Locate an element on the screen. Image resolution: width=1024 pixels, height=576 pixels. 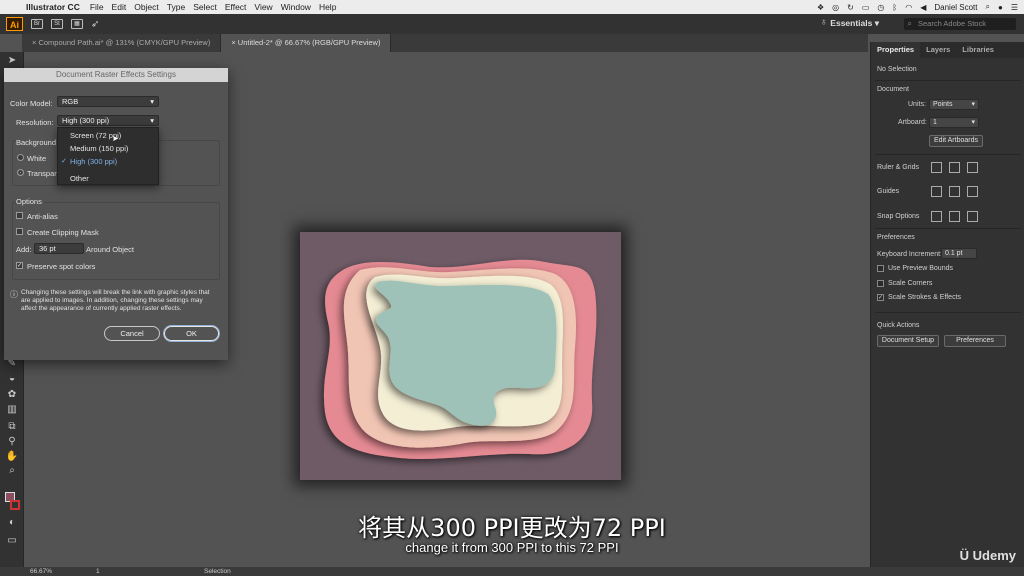
menu-edit: Edit is located at coordinates (123, 7).